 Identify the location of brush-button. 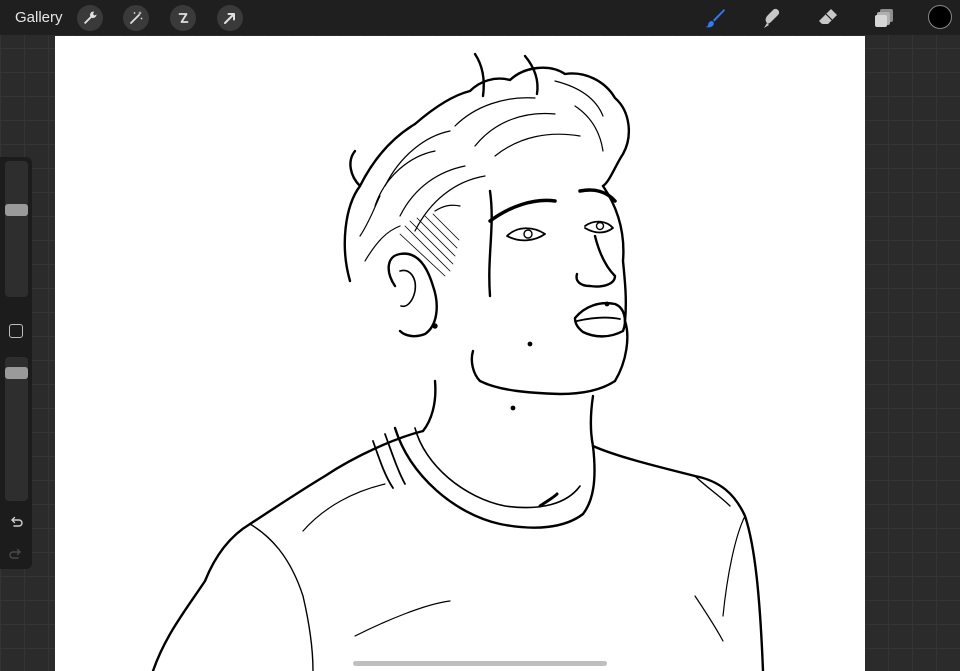
(715, 18).